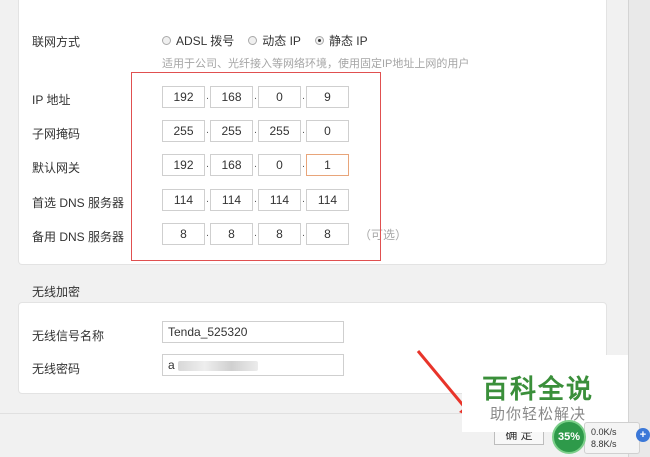 This screenshot has height=457, width=650. I want to click on wireless-section-title: 无线加密, so click(56, 292).